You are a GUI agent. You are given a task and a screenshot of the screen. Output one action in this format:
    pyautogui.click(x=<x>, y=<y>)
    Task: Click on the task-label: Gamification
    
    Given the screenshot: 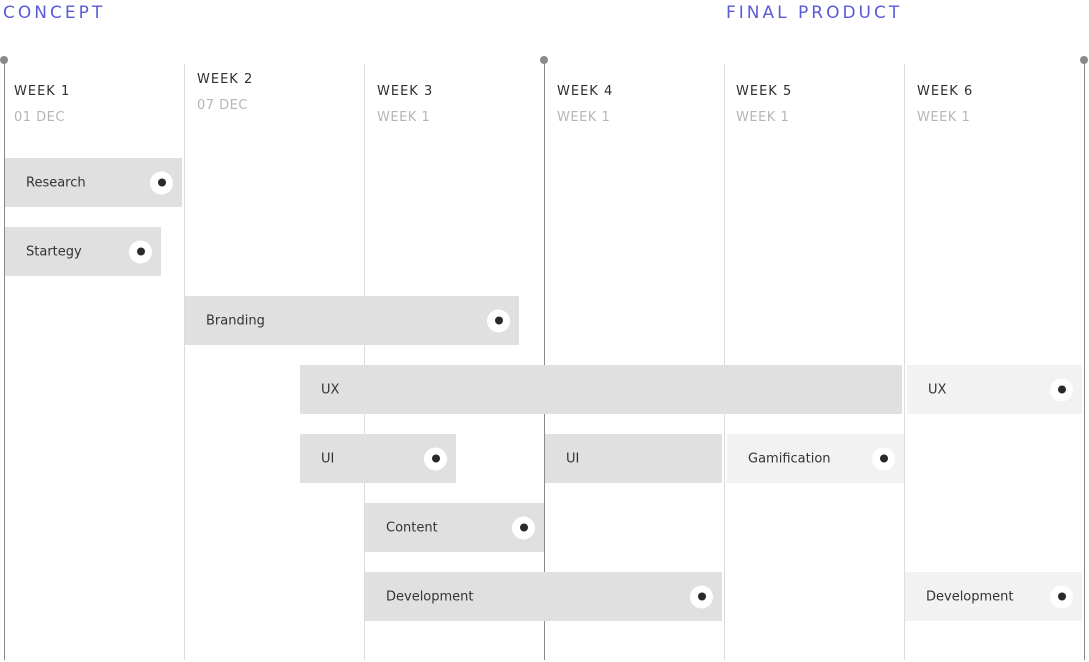 What is the action you would take?
    pyautogui.click(x=789, y=458)
    